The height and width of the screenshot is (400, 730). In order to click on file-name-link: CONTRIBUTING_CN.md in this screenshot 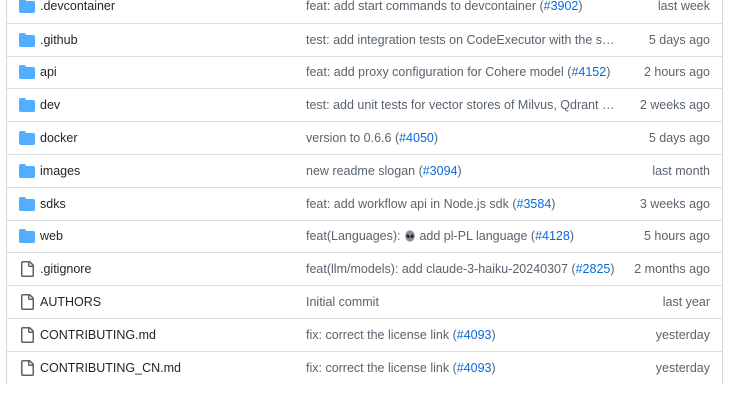, I will do `click(110, 368)`.